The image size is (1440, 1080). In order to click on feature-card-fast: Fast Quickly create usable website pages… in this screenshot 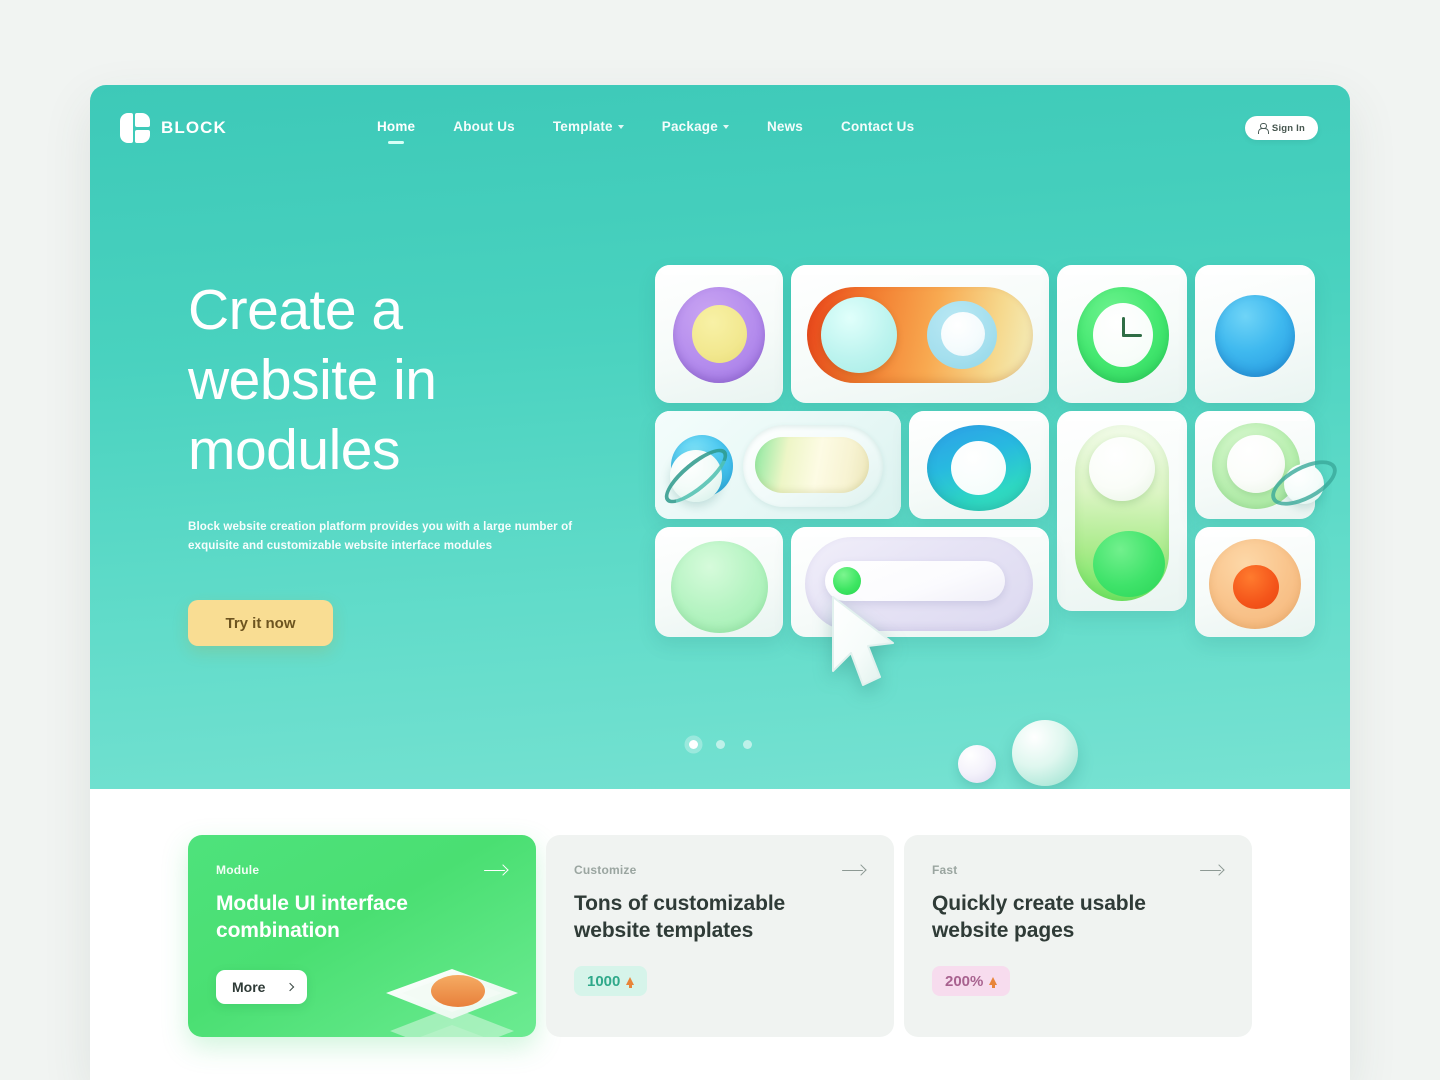, I will do `click(1078, 936)`.